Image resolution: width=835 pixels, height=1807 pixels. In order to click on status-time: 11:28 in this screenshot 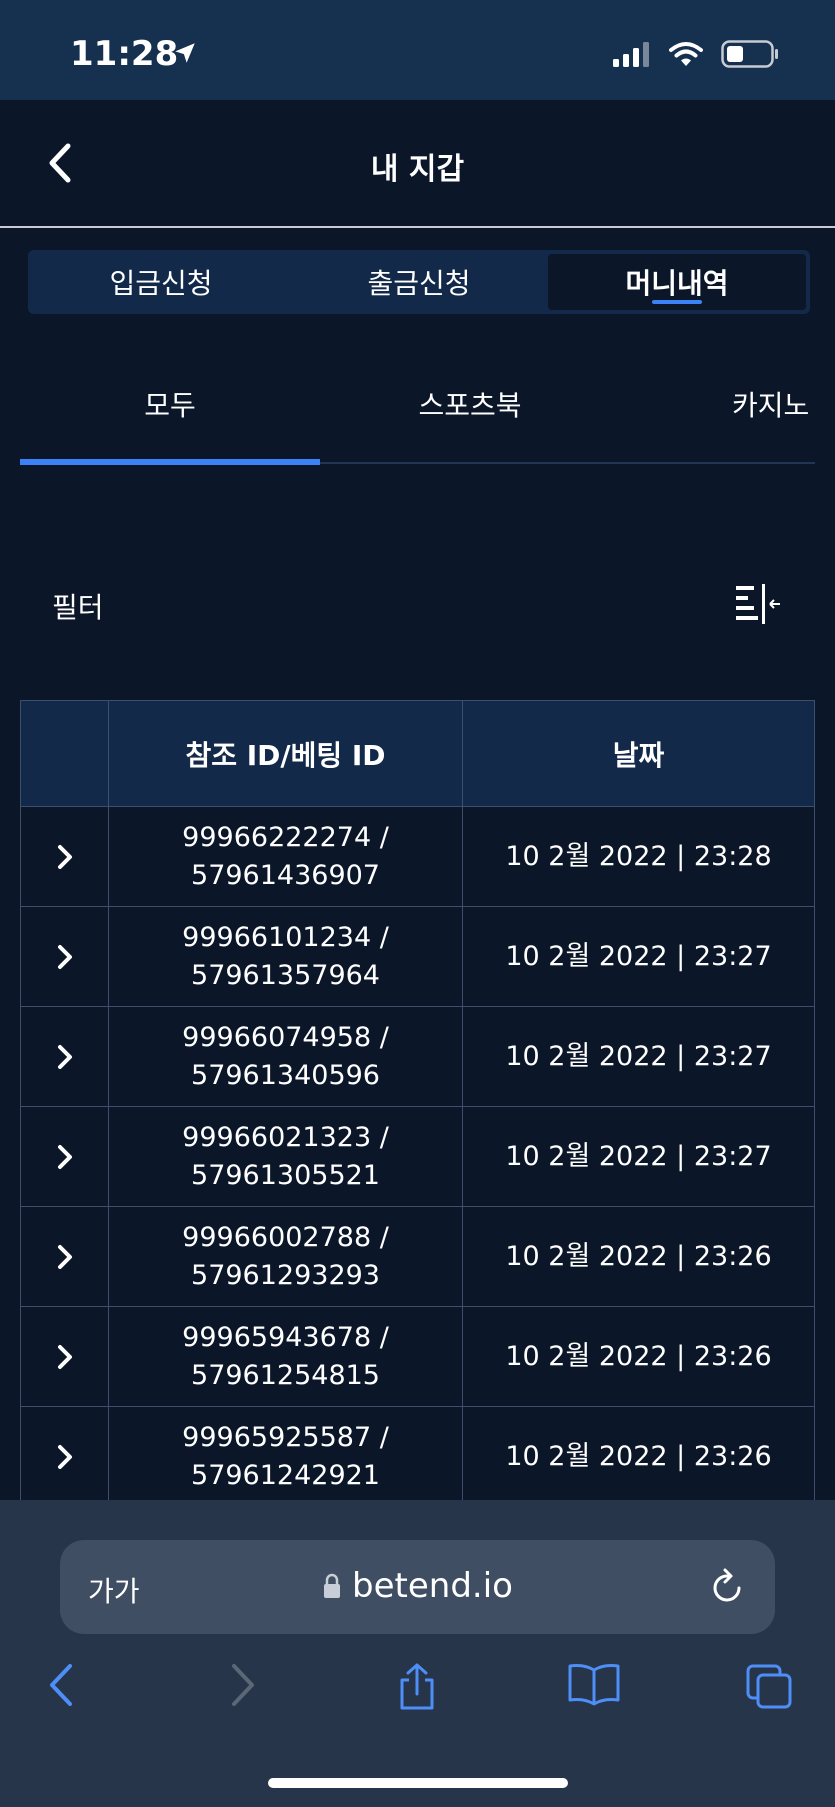, I will do `click(124, 54)`.